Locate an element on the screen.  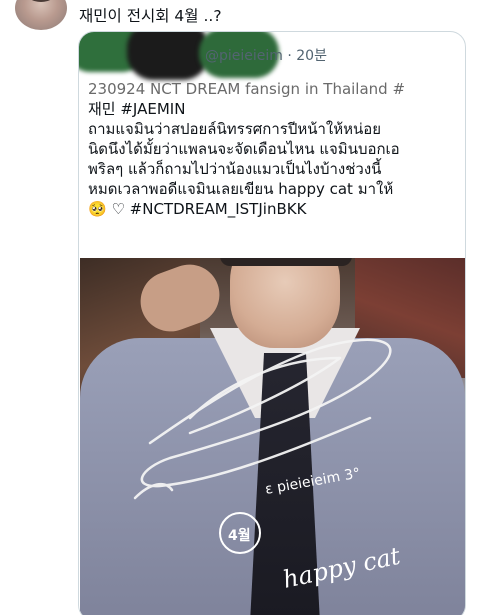
redaction-mark is located at coordinates (168, 56).